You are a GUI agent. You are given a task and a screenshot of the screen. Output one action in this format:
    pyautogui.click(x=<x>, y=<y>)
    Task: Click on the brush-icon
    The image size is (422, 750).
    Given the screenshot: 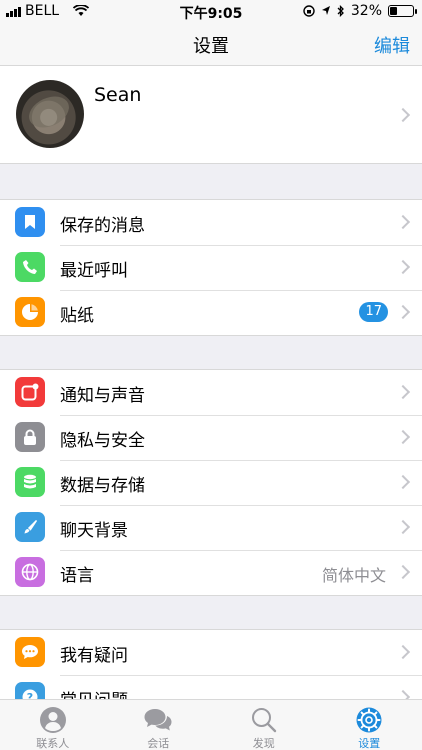 What is the action you would take?
    pyautogui.click(x=30, y=527)
    